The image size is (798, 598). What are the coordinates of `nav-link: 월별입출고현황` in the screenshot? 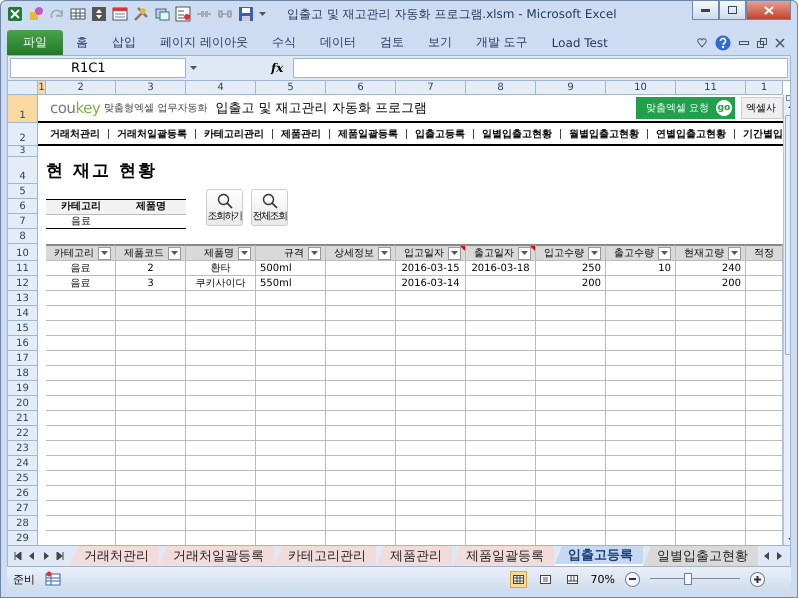 It's located at (604, 133).